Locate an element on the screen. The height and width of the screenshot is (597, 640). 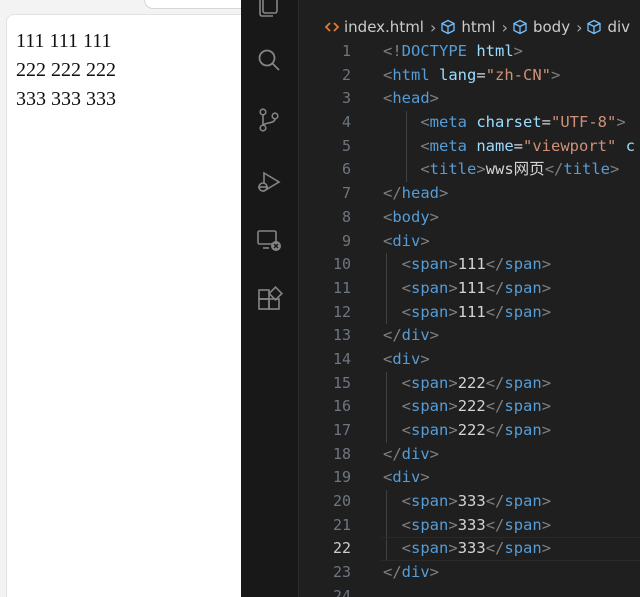
search-icon is located at coordinates (269, 60).